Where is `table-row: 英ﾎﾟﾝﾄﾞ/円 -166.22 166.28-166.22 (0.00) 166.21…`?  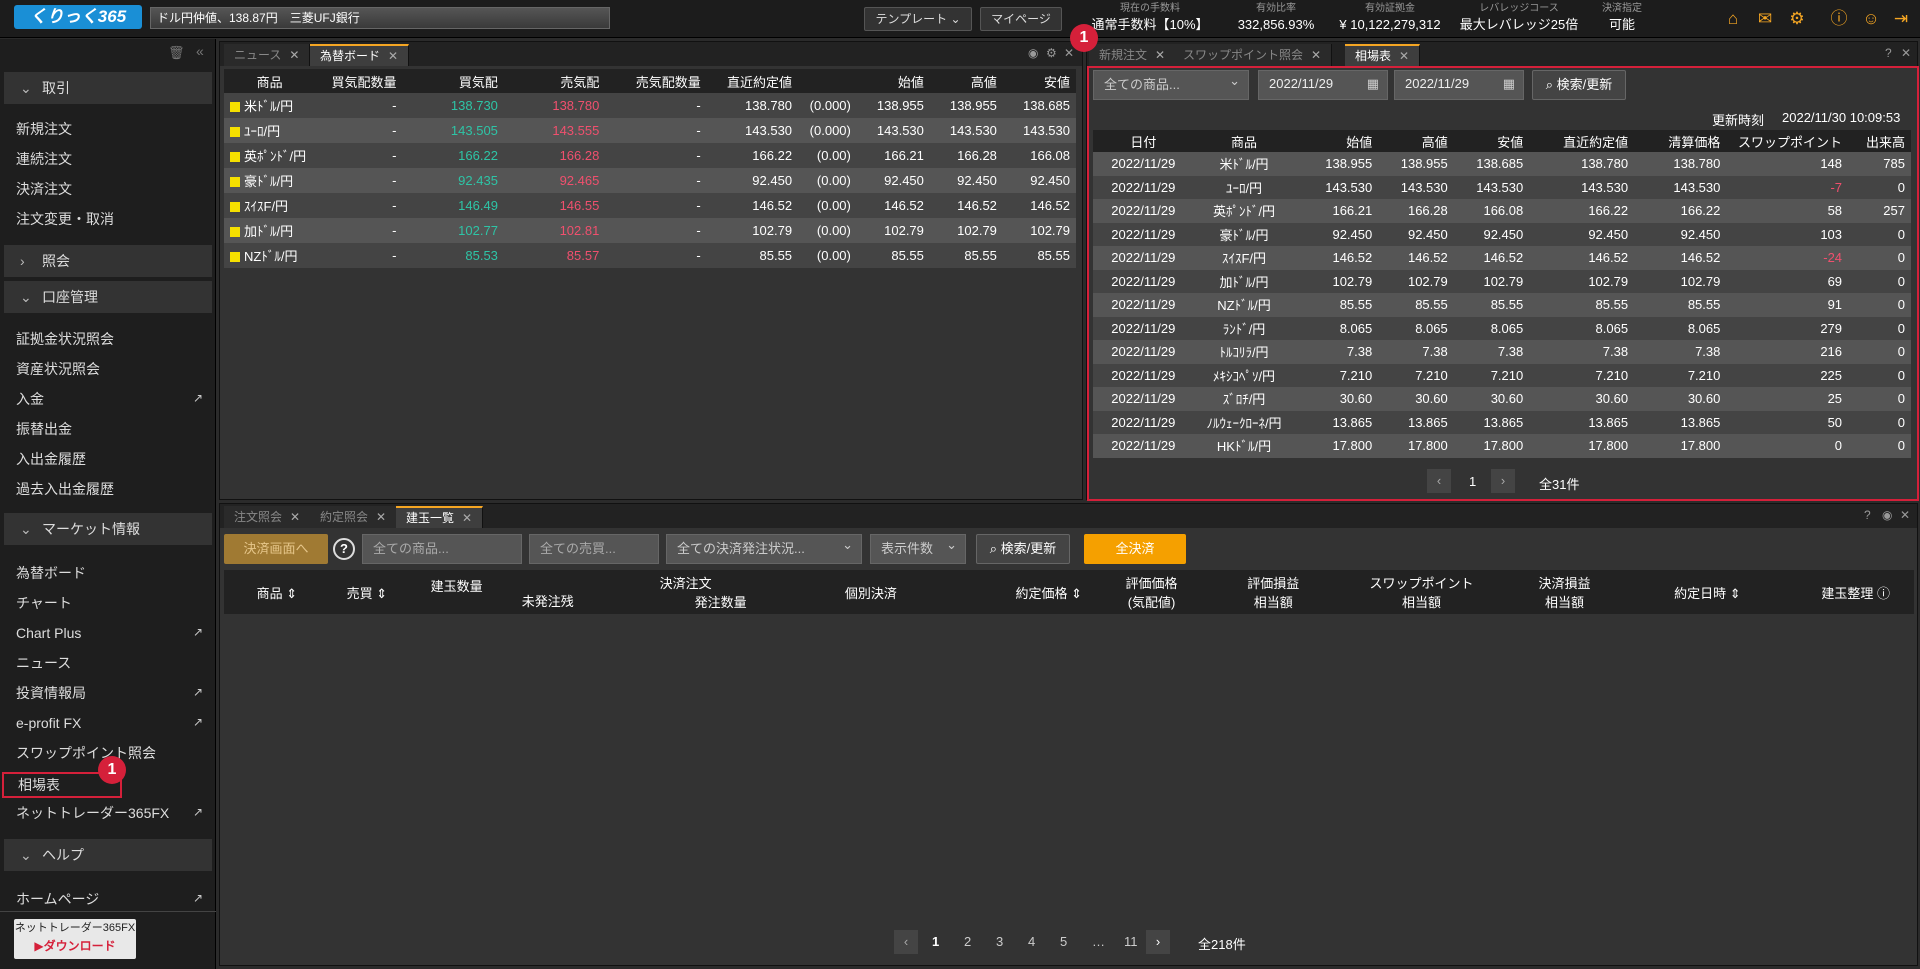
table-row: 英ﾎﾟﾝﾄﾞ/円 -166.22 166.28-166.22 (0.00) 166.21… is located at coordinates (650, 155).